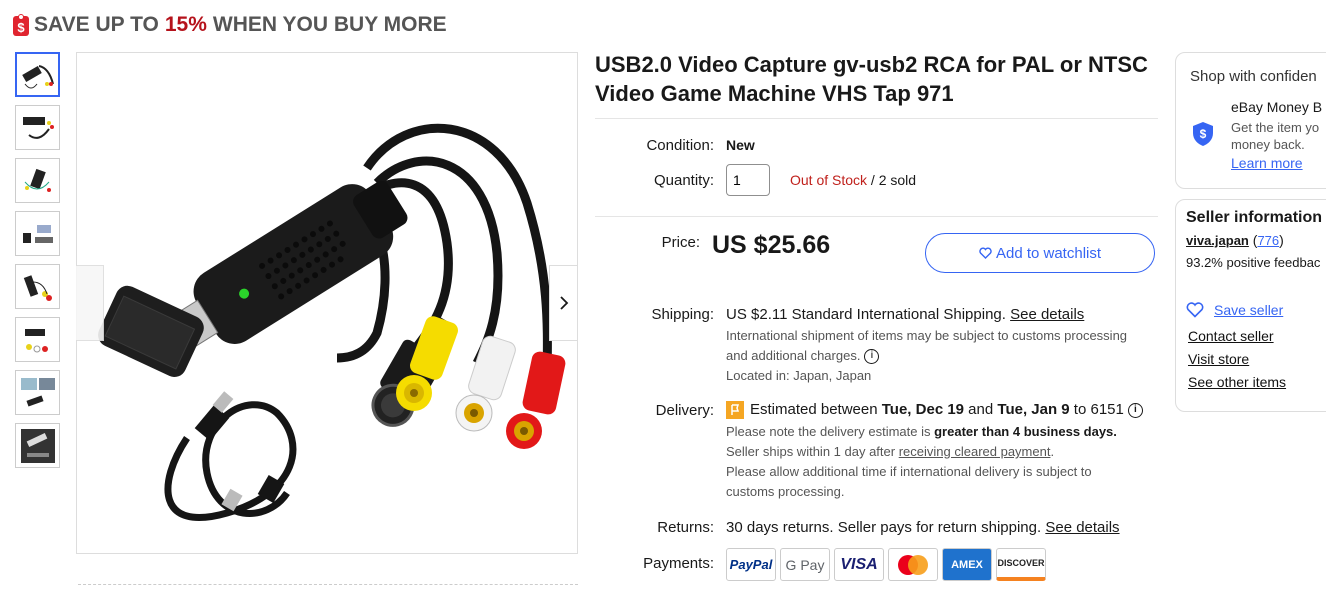 The width and height of the screenshot is (1326, 596). Describe the element at coordinates (748, 180) in the screenshot. I see `quantity-input` at that location.